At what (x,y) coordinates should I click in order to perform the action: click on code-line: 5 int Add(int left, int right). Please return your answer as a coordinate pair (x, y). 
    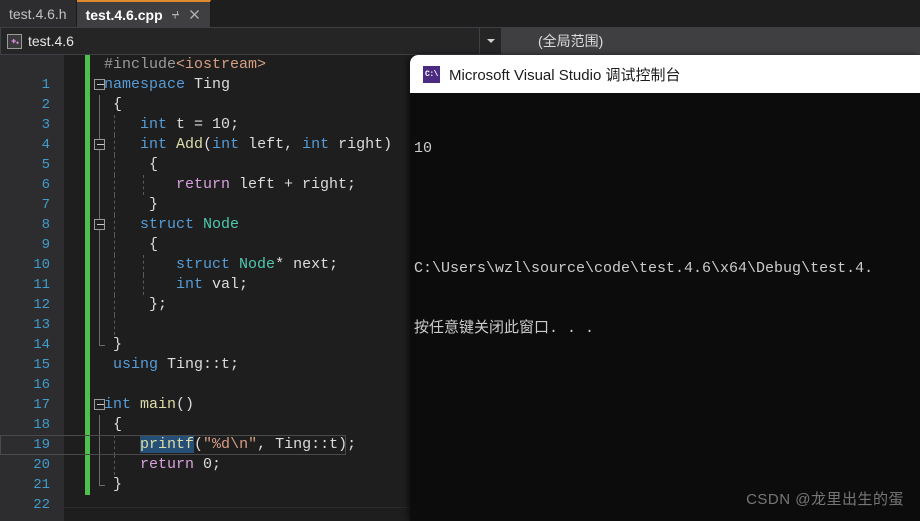
    Looking at the image, I should click on (217, 154).